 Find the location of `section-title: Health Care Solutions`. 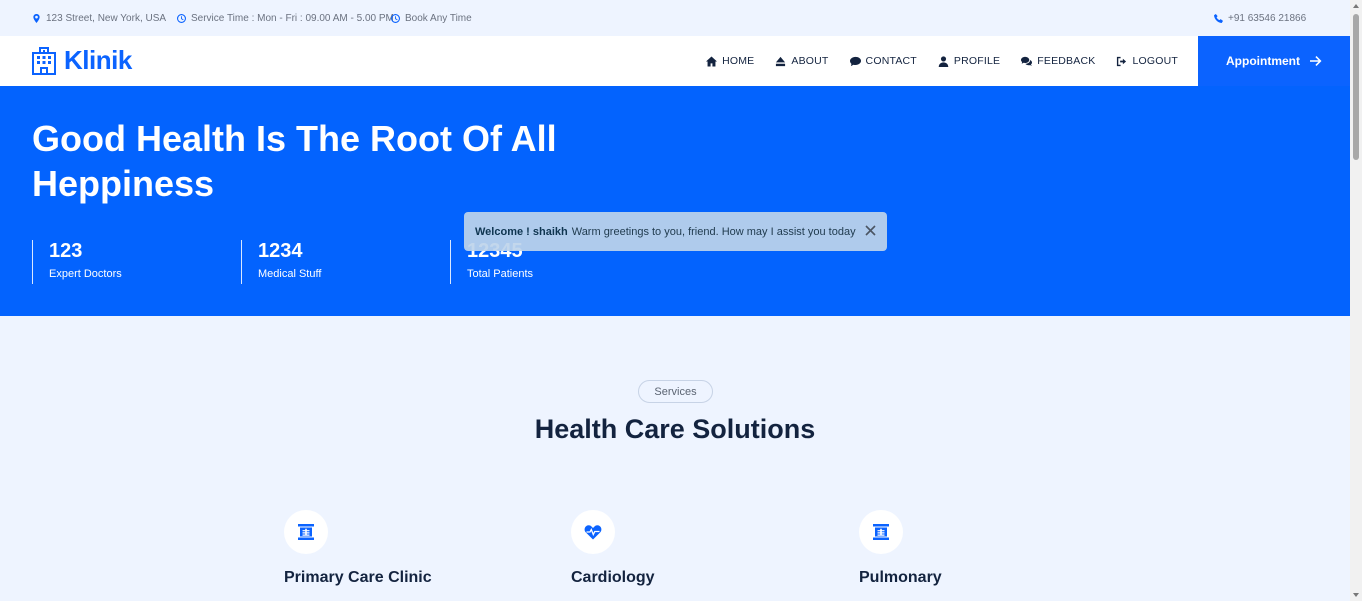

section-title: Health Care Solutions is located at coordinates (675, 429).